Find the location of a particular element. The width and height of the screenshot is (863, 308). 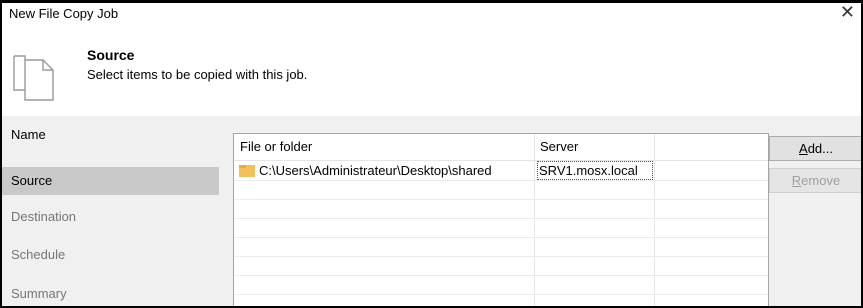

page-title: Source is located at coordinates (111, 55).